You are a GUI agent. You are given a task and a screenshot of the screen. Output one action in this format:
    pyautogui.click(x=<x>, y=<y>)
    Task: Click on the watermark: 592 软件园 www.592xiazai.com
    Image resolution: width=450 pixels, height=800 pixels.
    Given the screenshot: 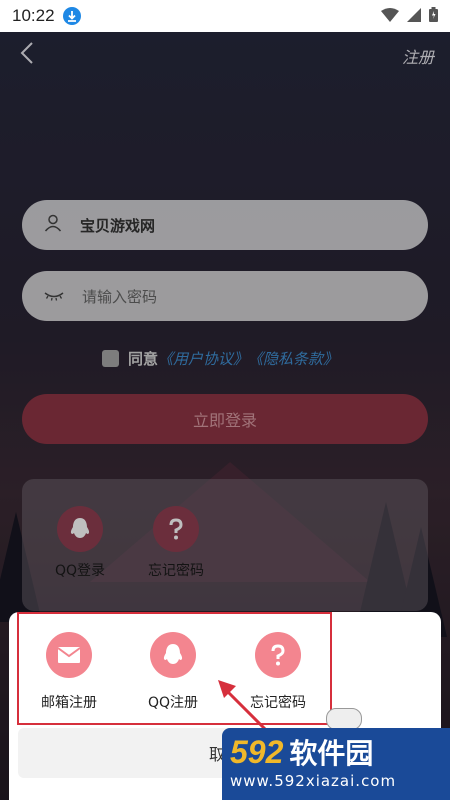 What is the action you would take?
    pyautogui.click(x=336, y=764)
    